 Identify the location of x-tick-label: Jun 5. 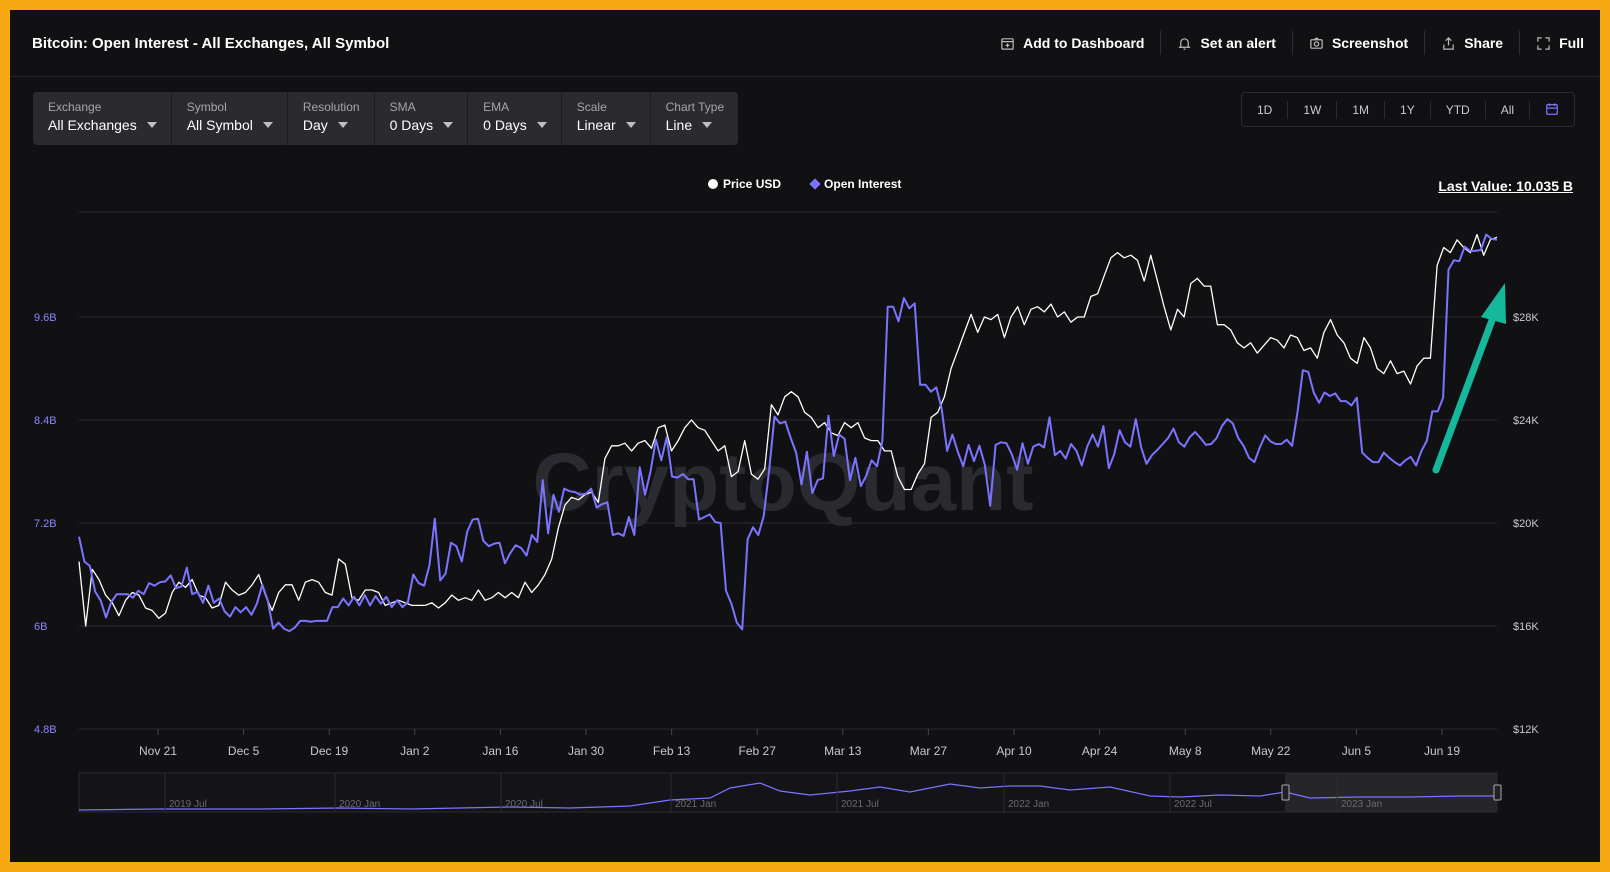
(1357, 751).